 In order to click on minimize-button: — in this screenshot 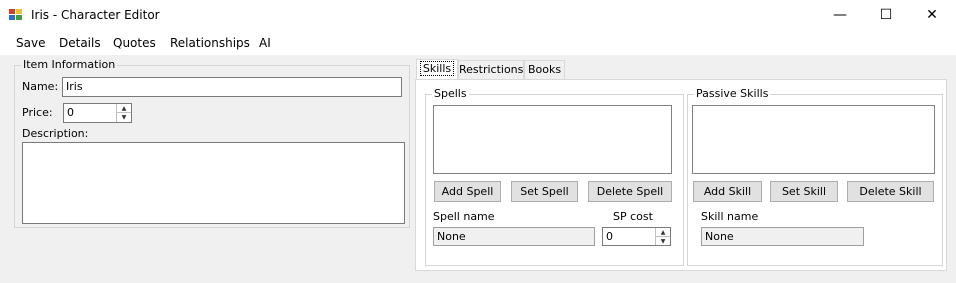, I will do `click(840, 15)`.